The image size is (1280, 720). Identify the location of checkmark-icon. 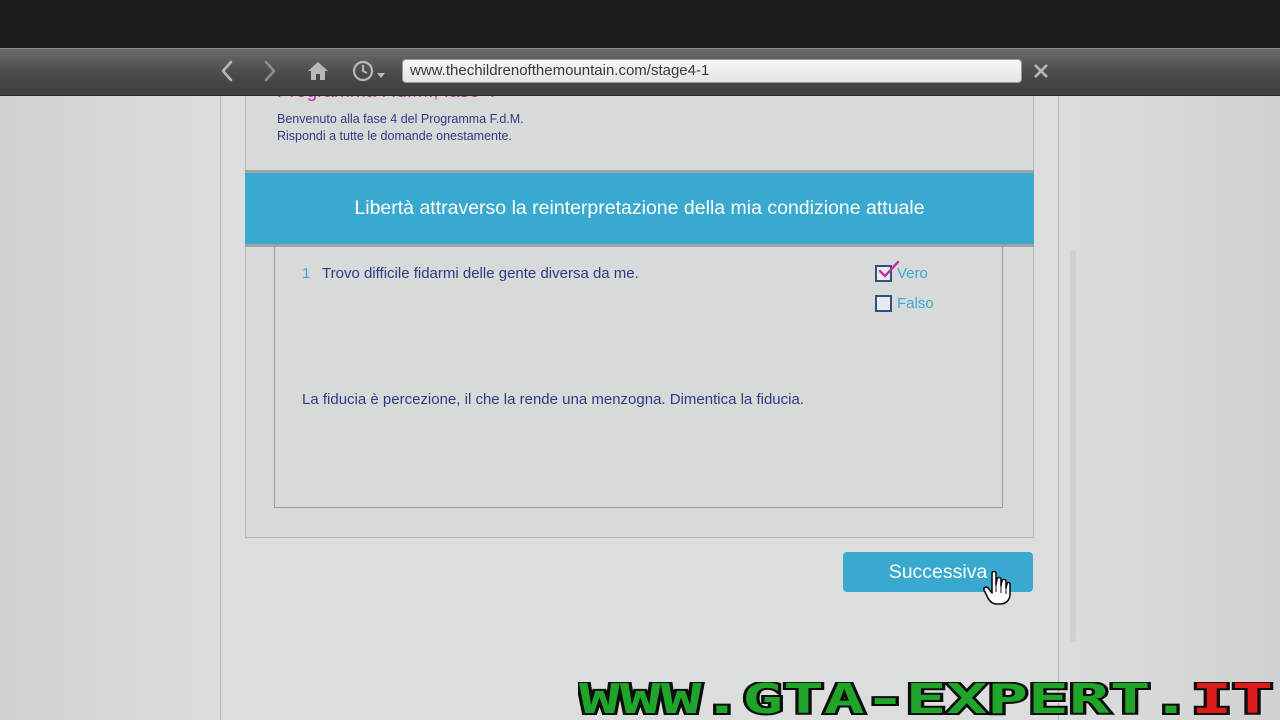
(889, 269).